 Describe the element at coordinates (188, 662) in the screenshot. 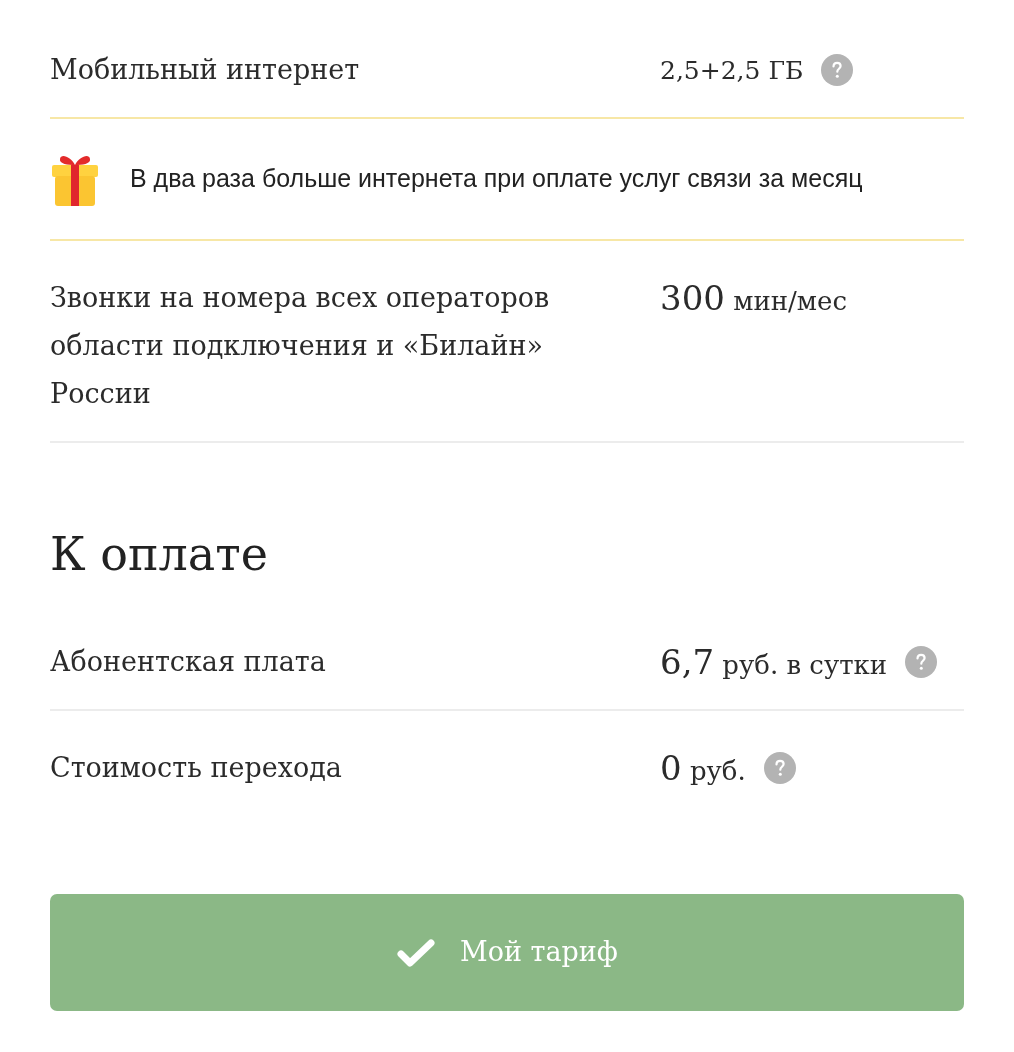

I see `feature-label: Абонентская плата` at that location.